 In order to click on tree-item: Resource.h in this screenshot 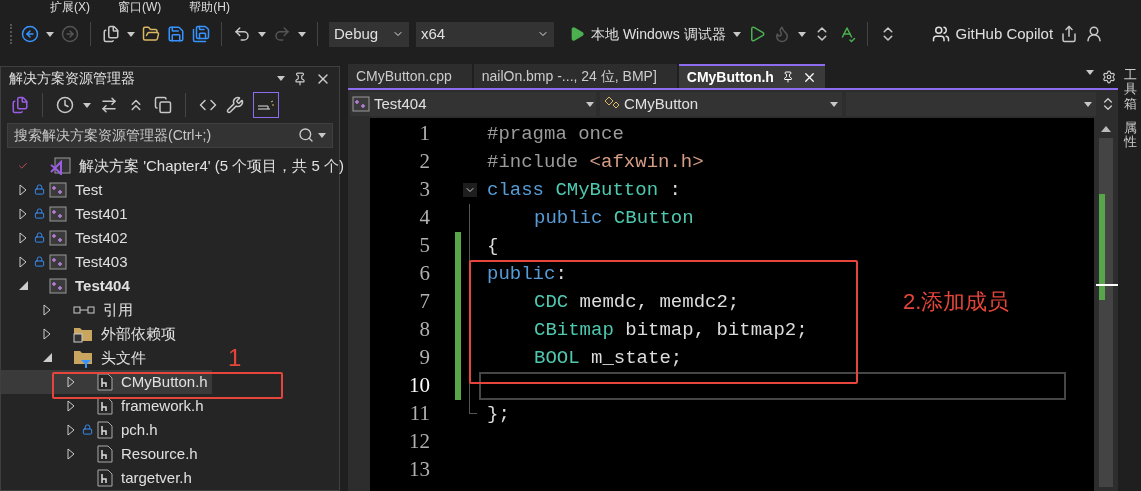, I will do `click(101, 454)`.